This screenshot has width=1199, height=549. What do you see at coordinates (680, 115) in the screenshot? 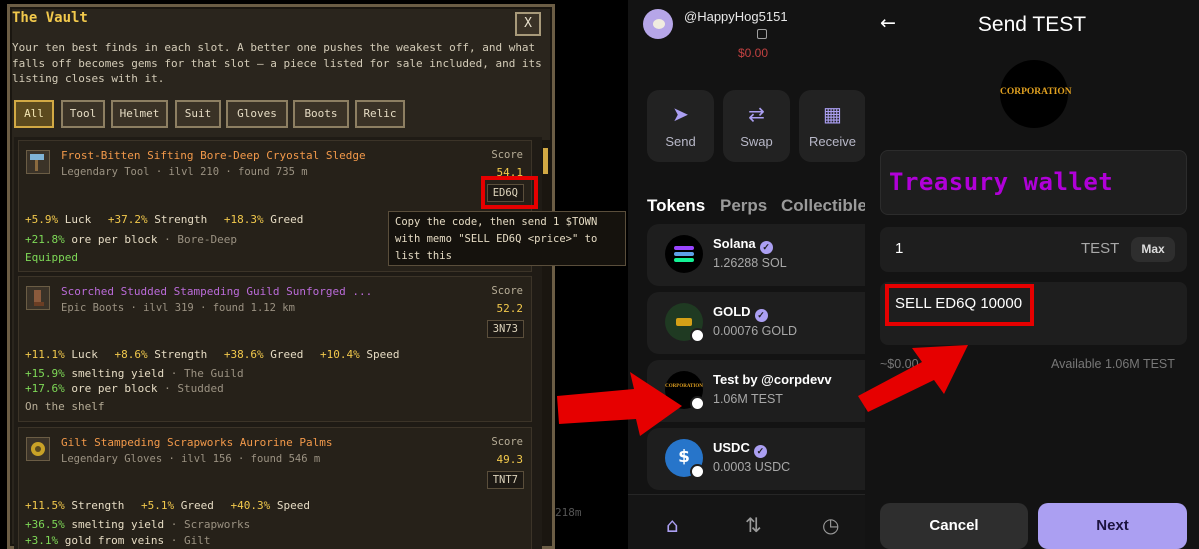
I see `send-icon: ➤` at bounding box center [680, 115].